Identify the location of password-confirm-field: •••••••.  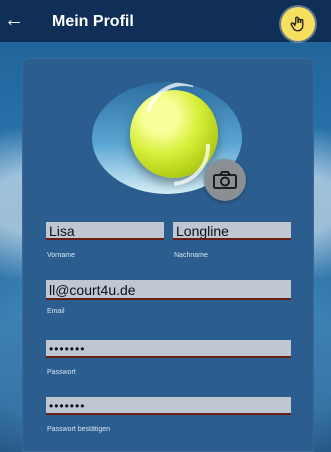
(168, 406).